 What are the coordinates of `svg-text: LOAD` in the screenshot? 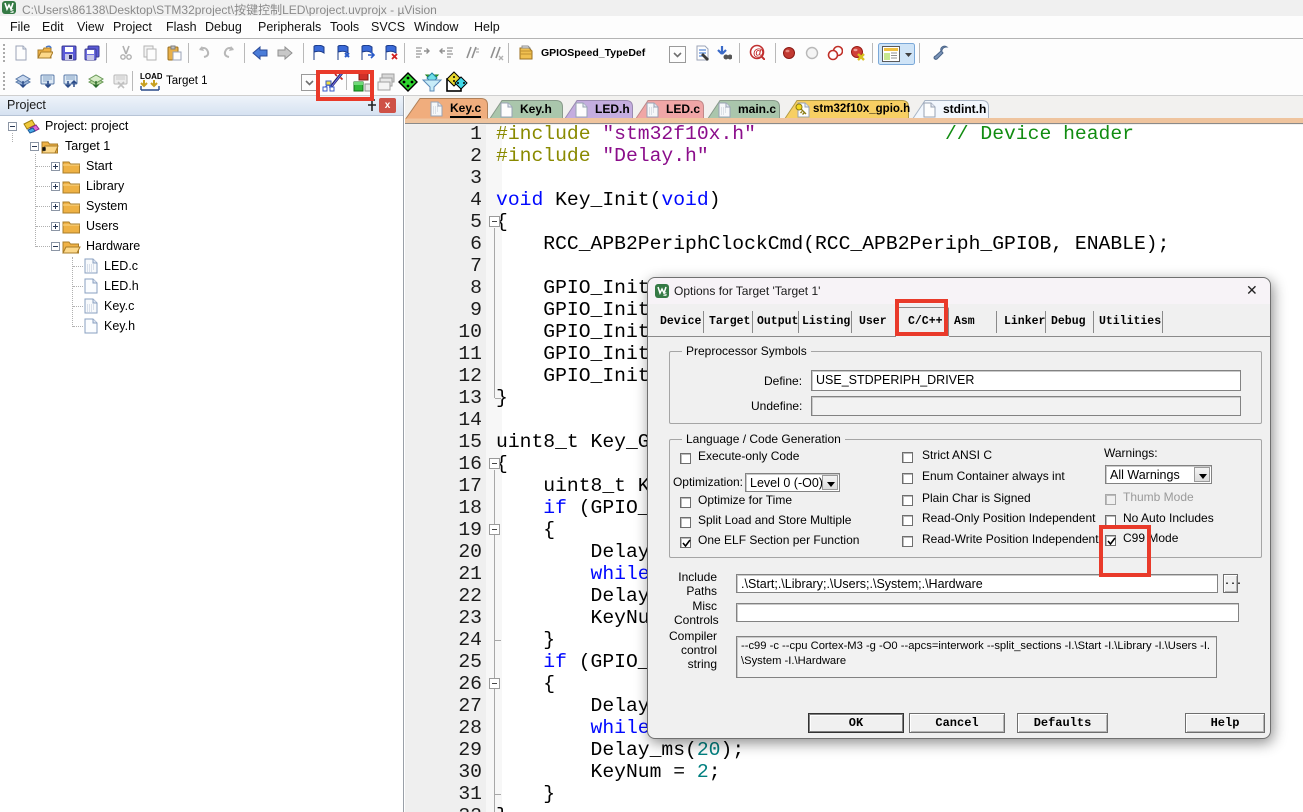 It's located at (151, 76).